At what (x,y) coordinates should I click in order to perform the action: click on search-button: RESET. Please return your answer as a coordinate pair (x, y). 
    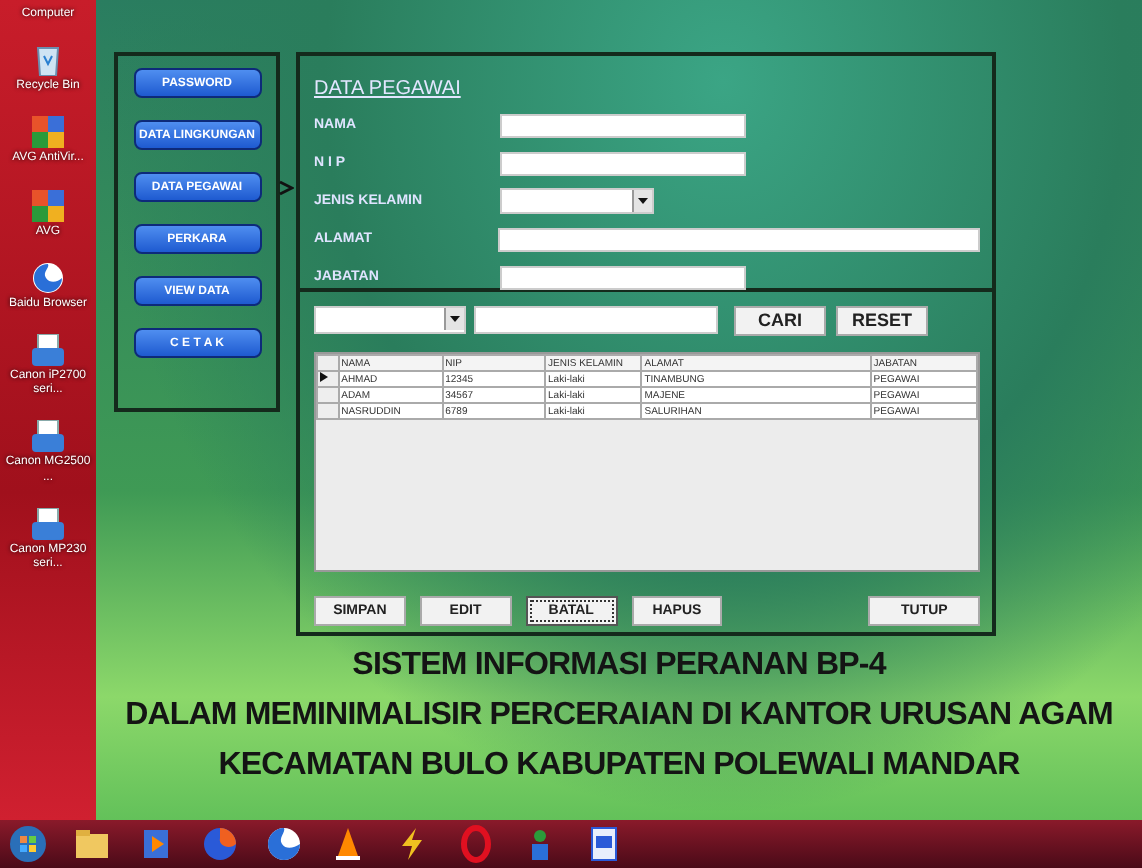
    Looking at the image, I should click on (882, 320).